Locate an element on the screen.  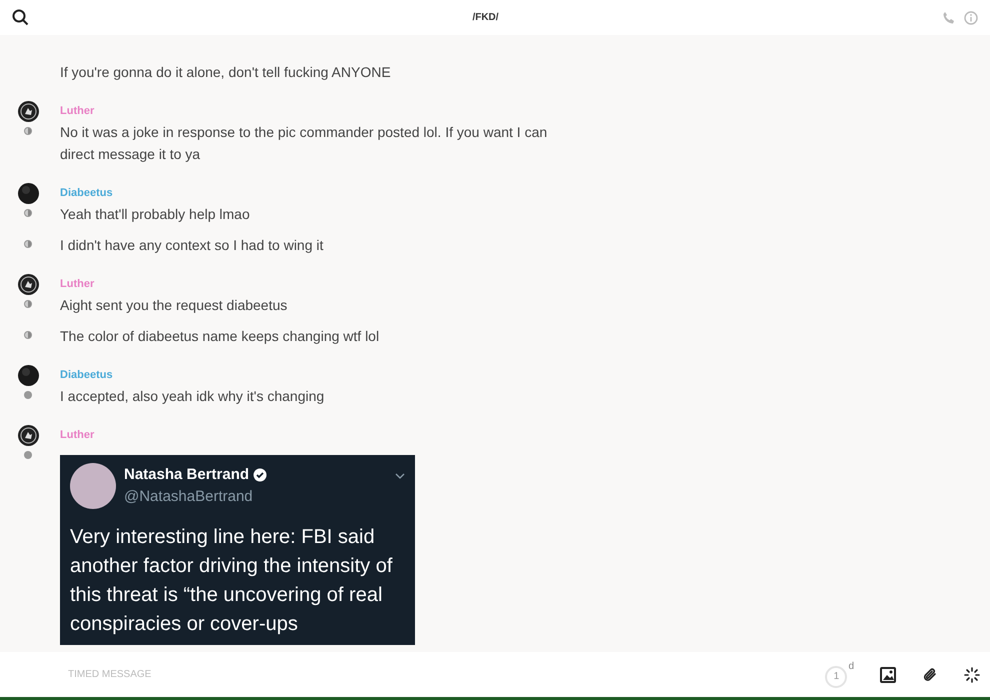
channel-title: /FKD/ is located at coordinates (485, 18).